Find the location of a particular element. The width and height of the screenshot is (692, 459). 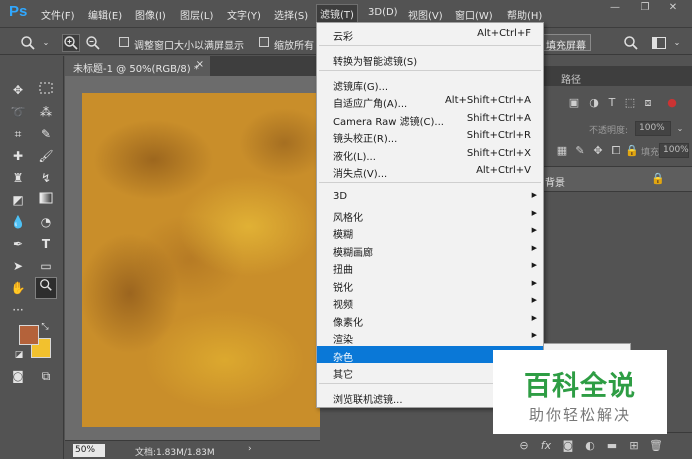

add-mask-icon: ◙ is located at coordinates (568, 446).